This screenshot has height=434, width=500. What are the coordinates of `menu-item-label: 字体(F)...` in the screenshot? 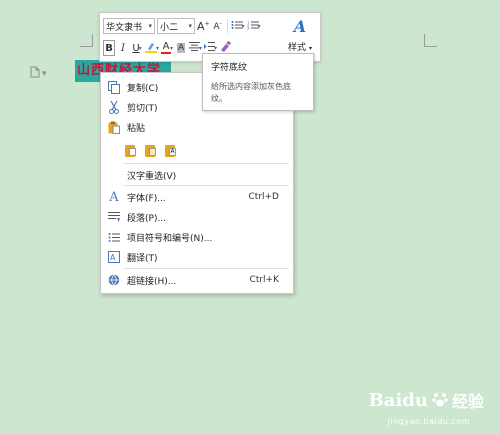 It's located at (146, 198).